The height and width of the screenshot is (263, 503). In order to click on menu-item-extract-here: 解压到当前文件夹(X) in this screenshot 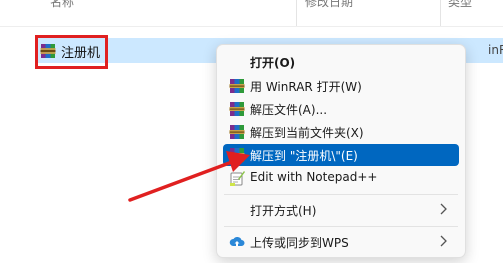, I will do `click(341, 132)`.